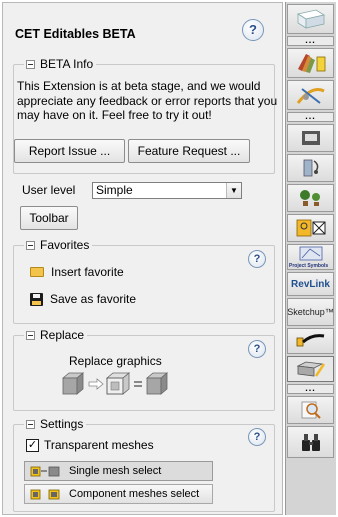  What do you see at coordinates (257, 259) in the screenshot?
I see `favorites-help-icon: ?` at bounding box center [257, 259].